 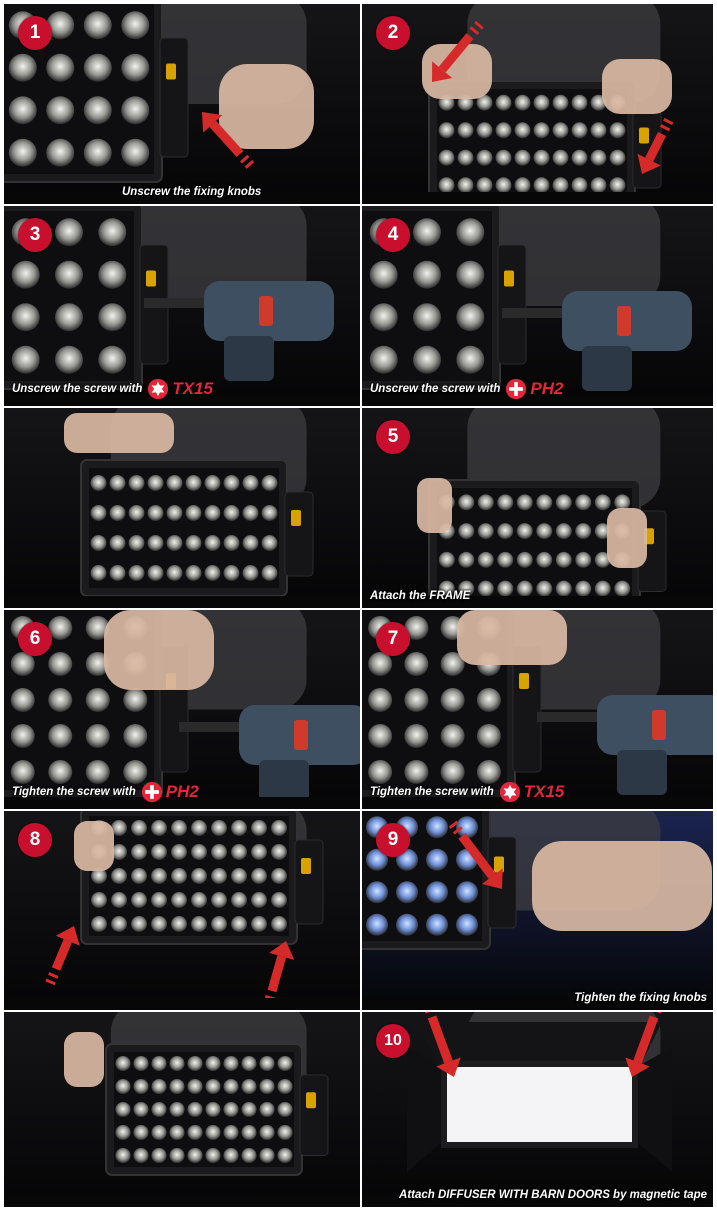 What do you see at coordinates (182, 709) in the screenshot?
I see `step-panel: 6 Tighten the screw with PH2` at bounding box center [182, 709].